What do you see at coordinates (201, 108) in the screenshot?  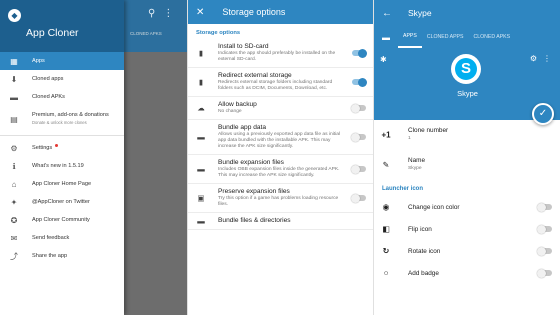 I see `cloud-upload-icon: ☁` at bounding box center [201, 108].